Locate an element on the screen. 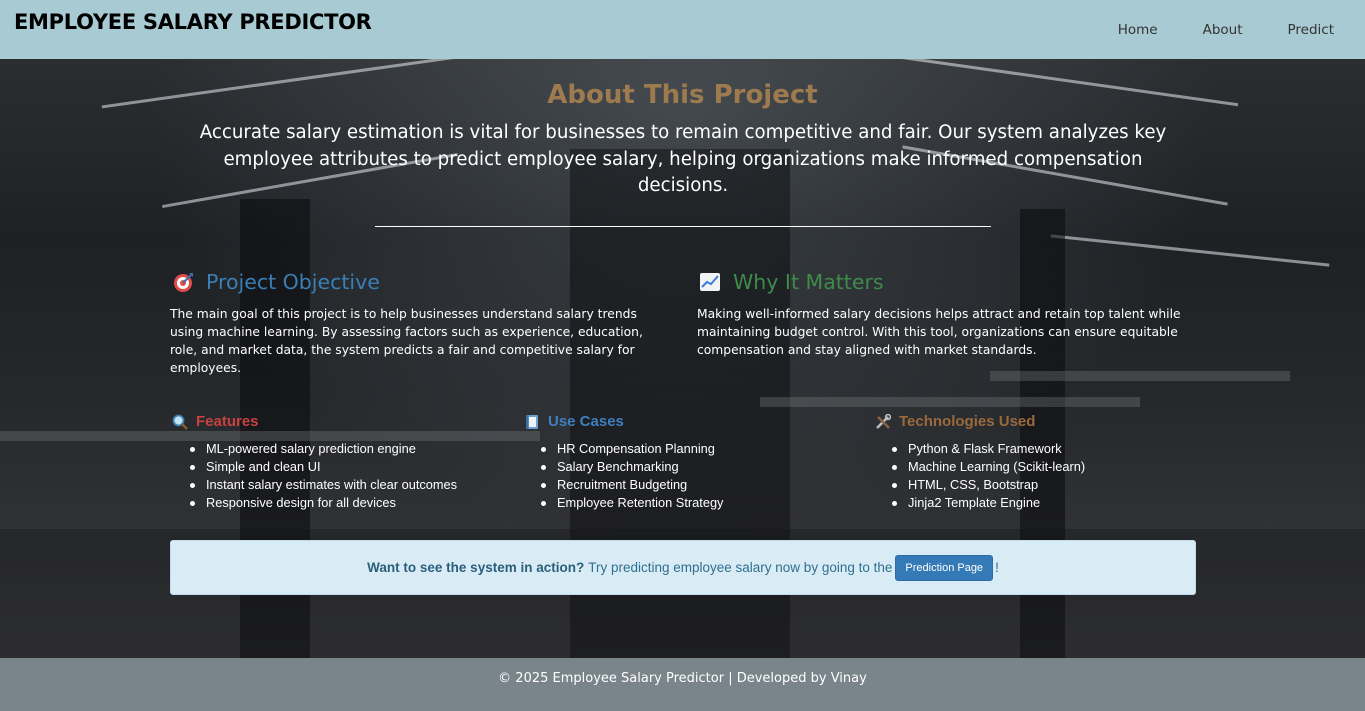 This screenshot has height=711, width=1365. list-item: Machine Learning (Scikit-learn) is located at coordinates (988, 466).